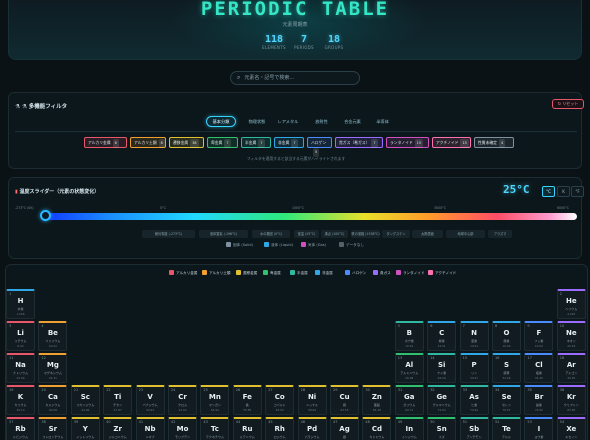 The height and width of the screenshot is (440, 590). What do you see at coordinates (571, 368) in the screenshot?
I see `element-cell-ar: 18 Ar アルゴン 39.95` at bounding box center [571, 368].